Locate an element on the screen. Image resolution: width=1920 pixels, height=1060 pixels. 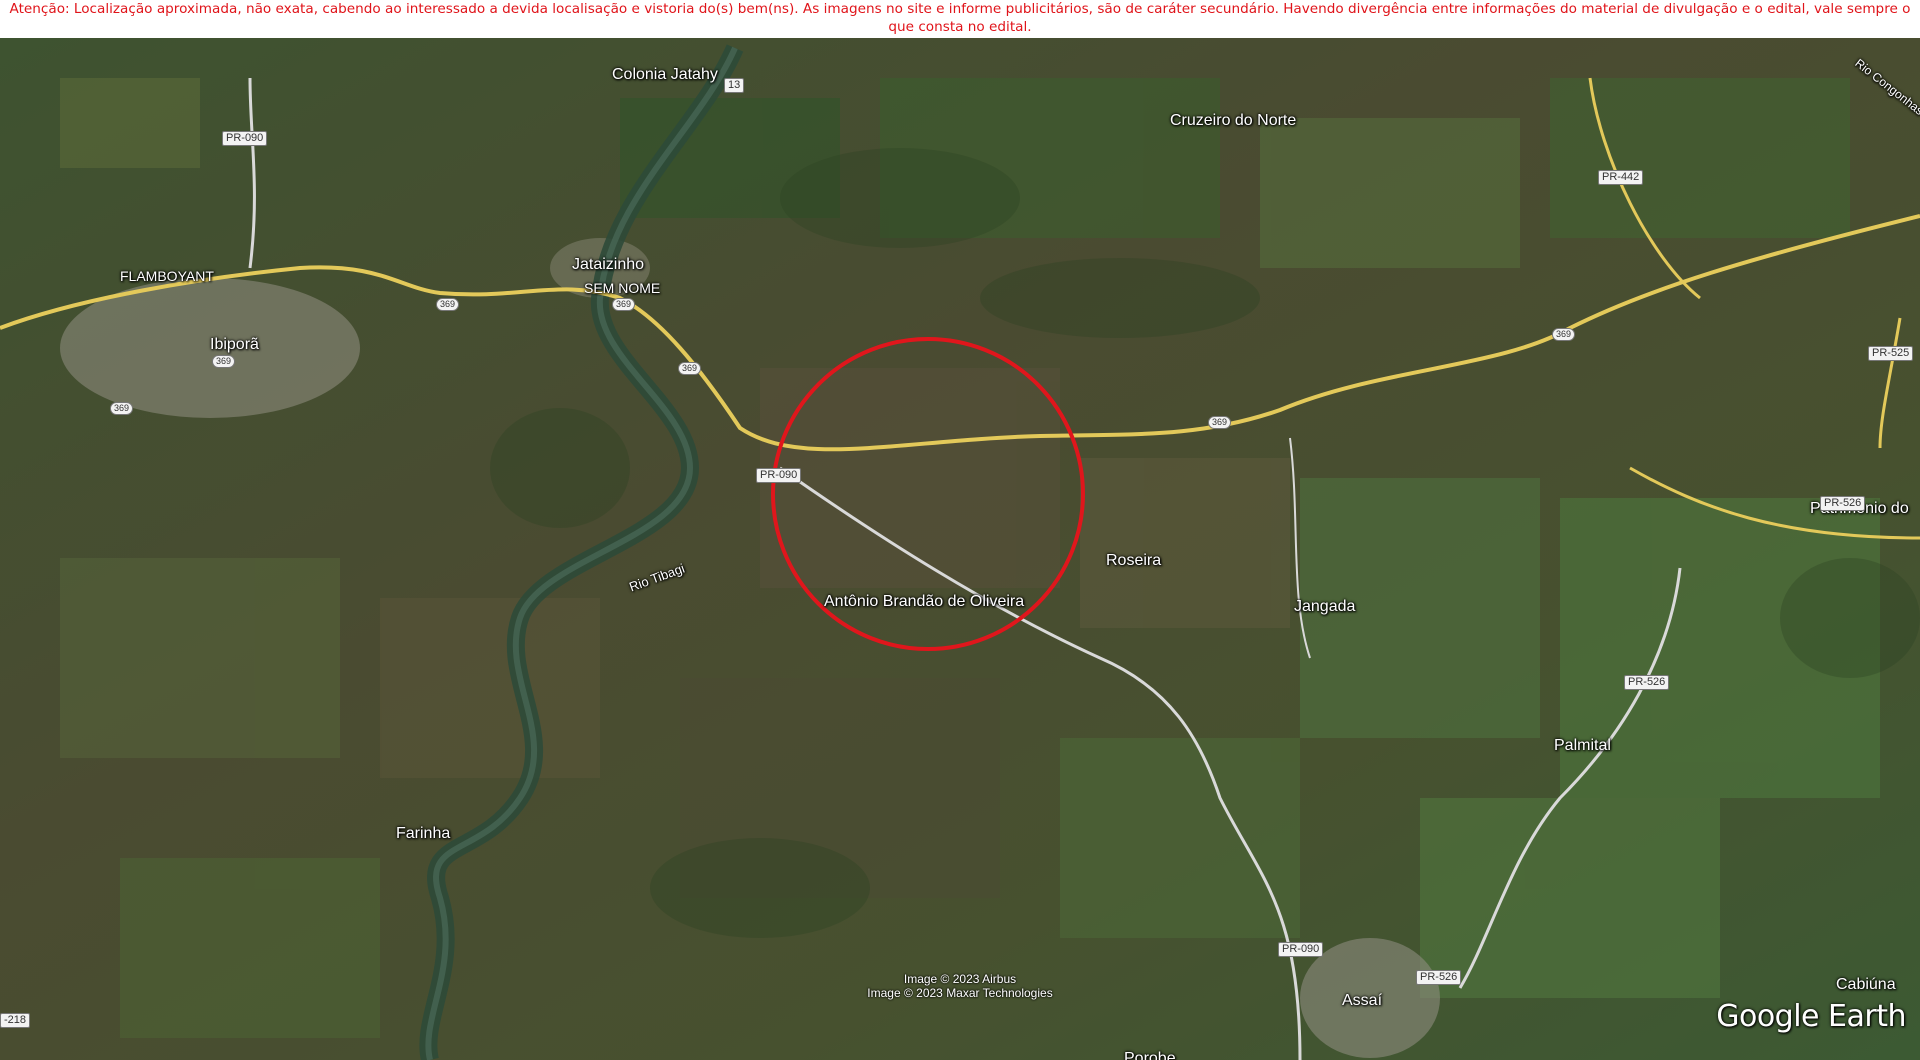
road-shield-pr218: -218 is located at coordinates (15, 1020).